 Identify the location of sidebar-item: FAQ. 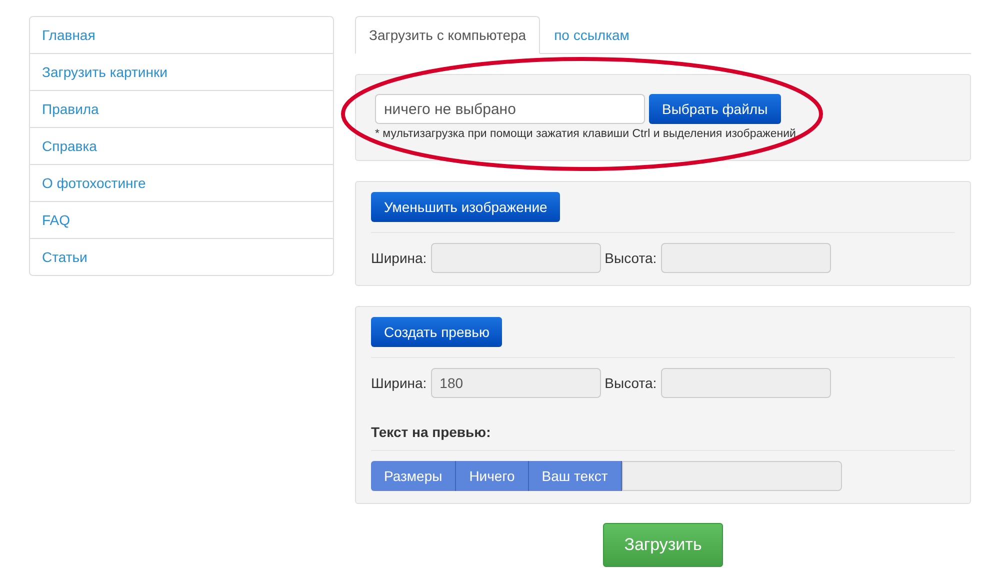
(181, 219).